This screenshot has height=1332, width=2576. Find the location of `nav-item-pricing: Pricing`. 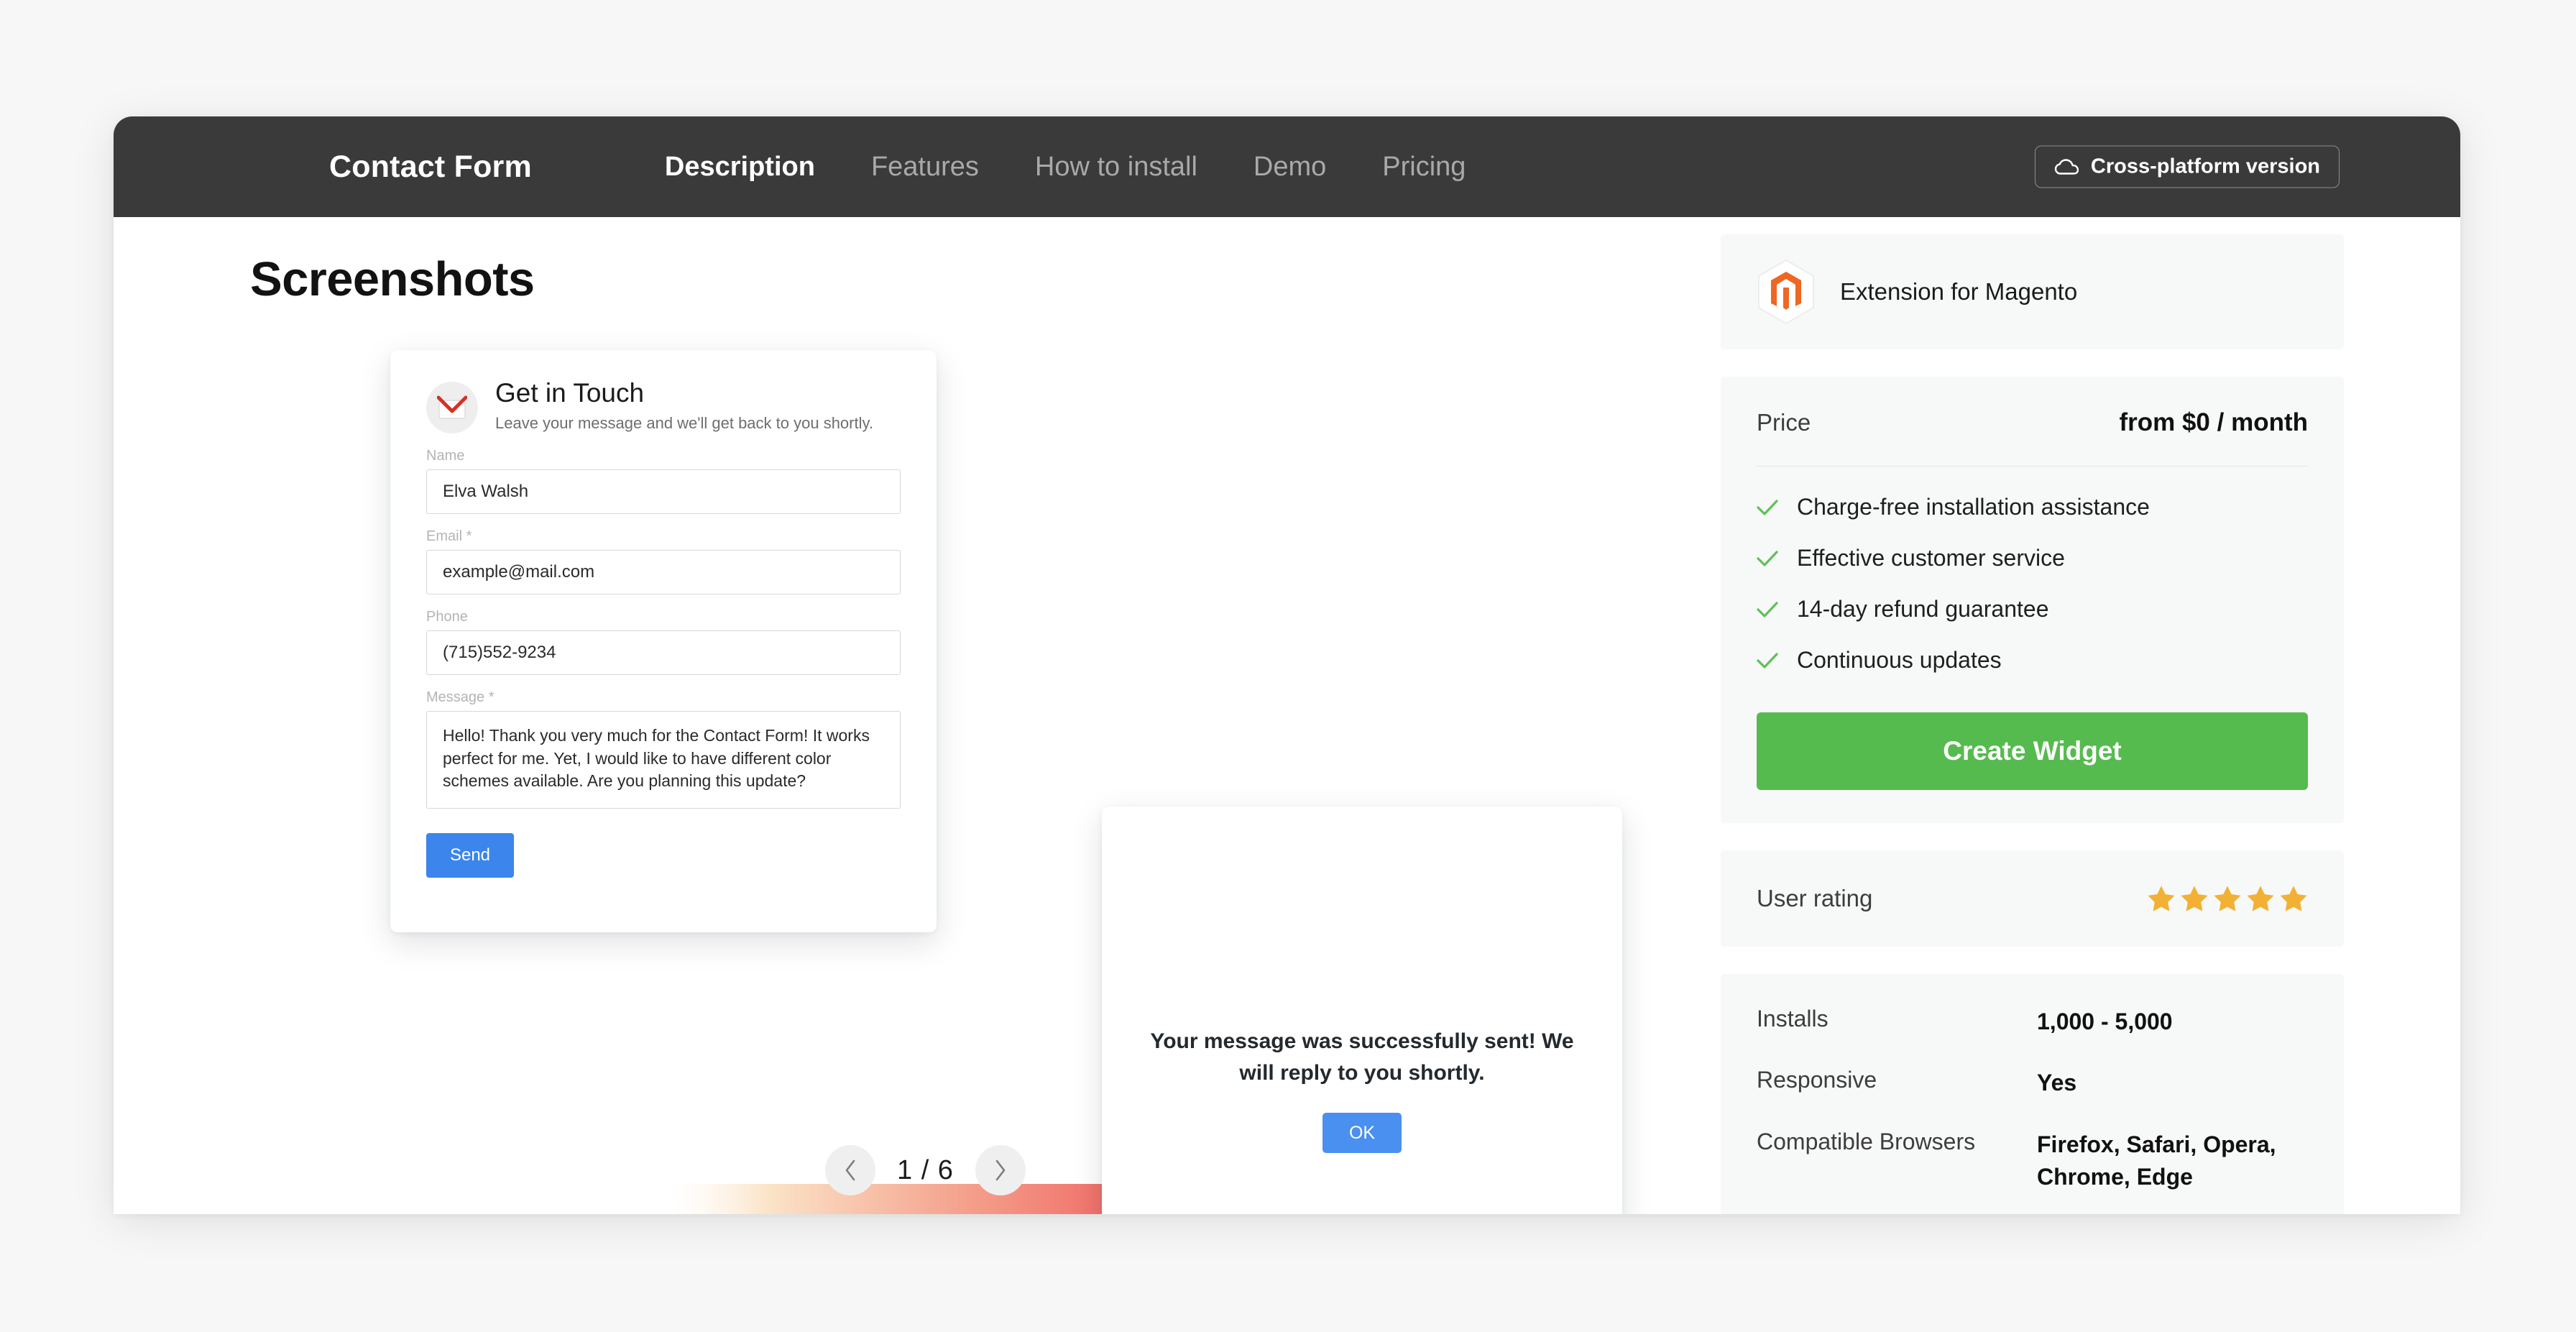

nav-item-pricing: Pricing is located at coordinates (1424, 167).